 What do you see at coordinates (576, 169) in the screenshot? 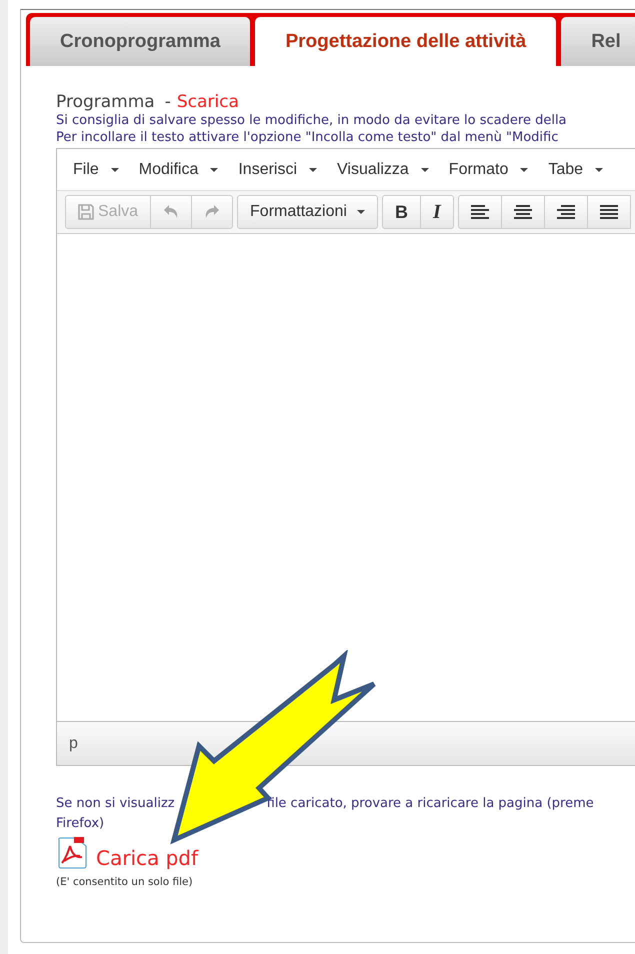
I see `menu-item: Tabe` at bounding box center [576, 169].